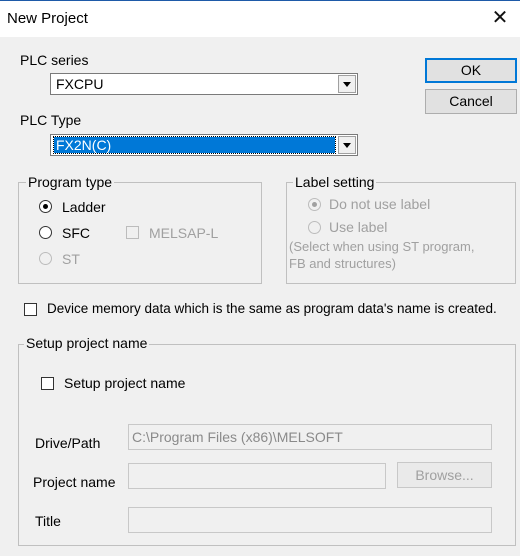  What do you see at coordinates (54, 60) in the screenshot?
I see `plc-series-label: PLC series` at bounding box center [54, 60].